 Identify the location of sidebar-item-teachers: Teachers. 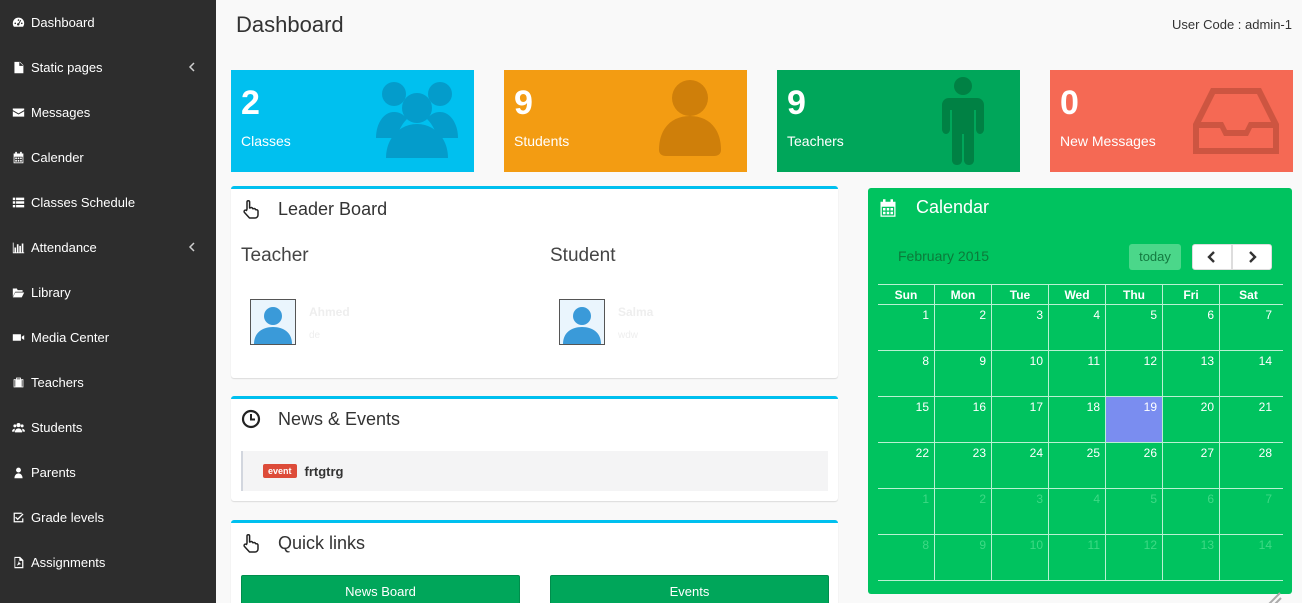
(108, 382).